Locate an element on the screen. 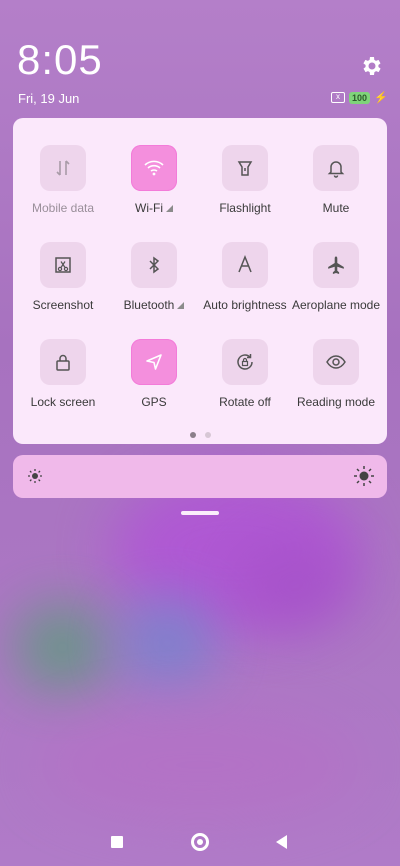 The width and height of the screenshot is (400, 866). drag-handle is located at coordinates (200, 513).